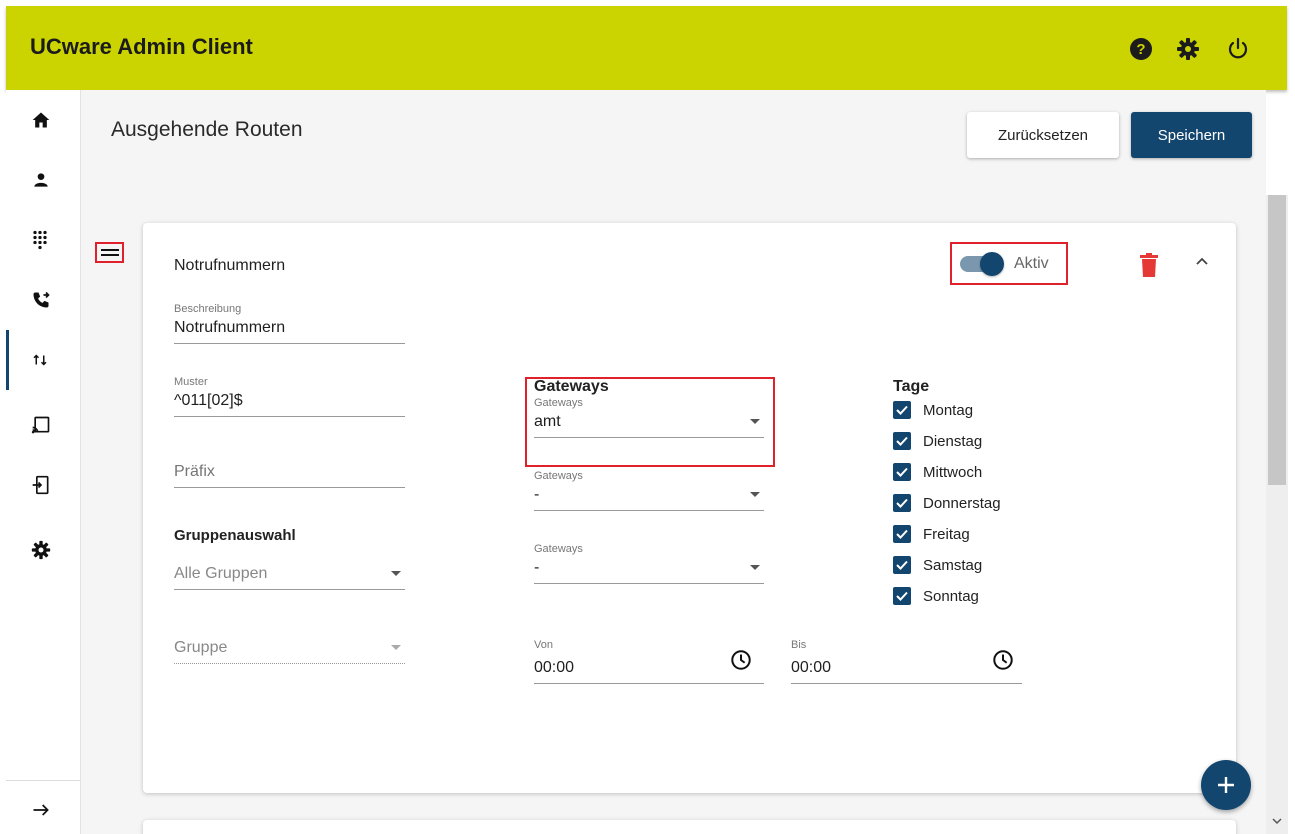 Image resolution: width=1295 pixels, height=834 pixels. I want to click on gateway-value-2: -, so click(649, 496).